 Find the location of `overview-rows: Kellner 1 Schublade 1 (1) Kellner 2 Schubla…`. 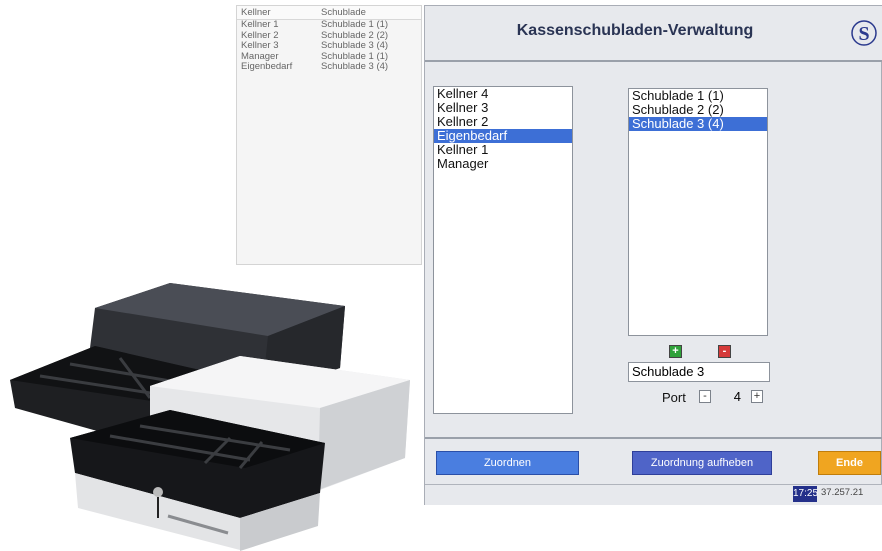

overview-rows: Kellner 1 Schublade 1 (1) Kellner 2 Schubla… is located at coordinates (329, 46).